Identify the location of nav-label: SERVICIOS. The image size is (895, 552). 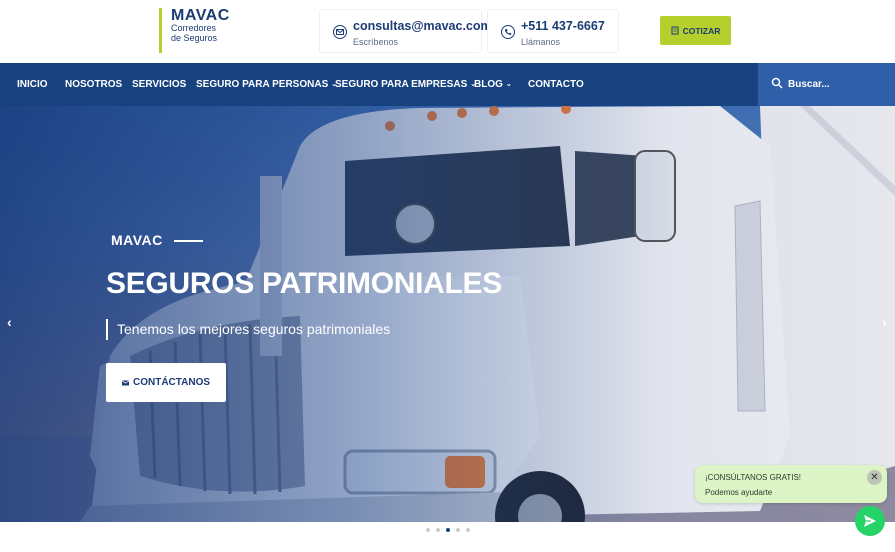
(159, 84).